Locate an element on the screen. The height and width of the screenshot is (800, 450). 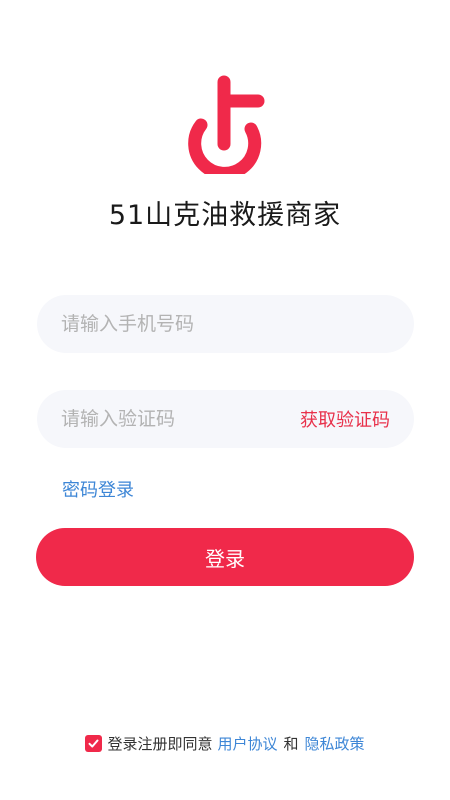
login-button: 登录 is located at coordinates (225, 557).